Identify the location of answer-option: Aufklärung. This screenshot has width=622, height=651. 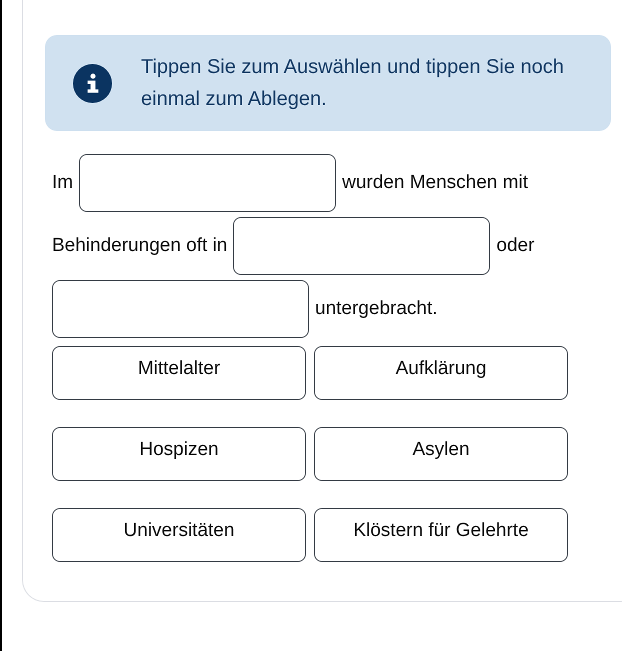
(441, 373).